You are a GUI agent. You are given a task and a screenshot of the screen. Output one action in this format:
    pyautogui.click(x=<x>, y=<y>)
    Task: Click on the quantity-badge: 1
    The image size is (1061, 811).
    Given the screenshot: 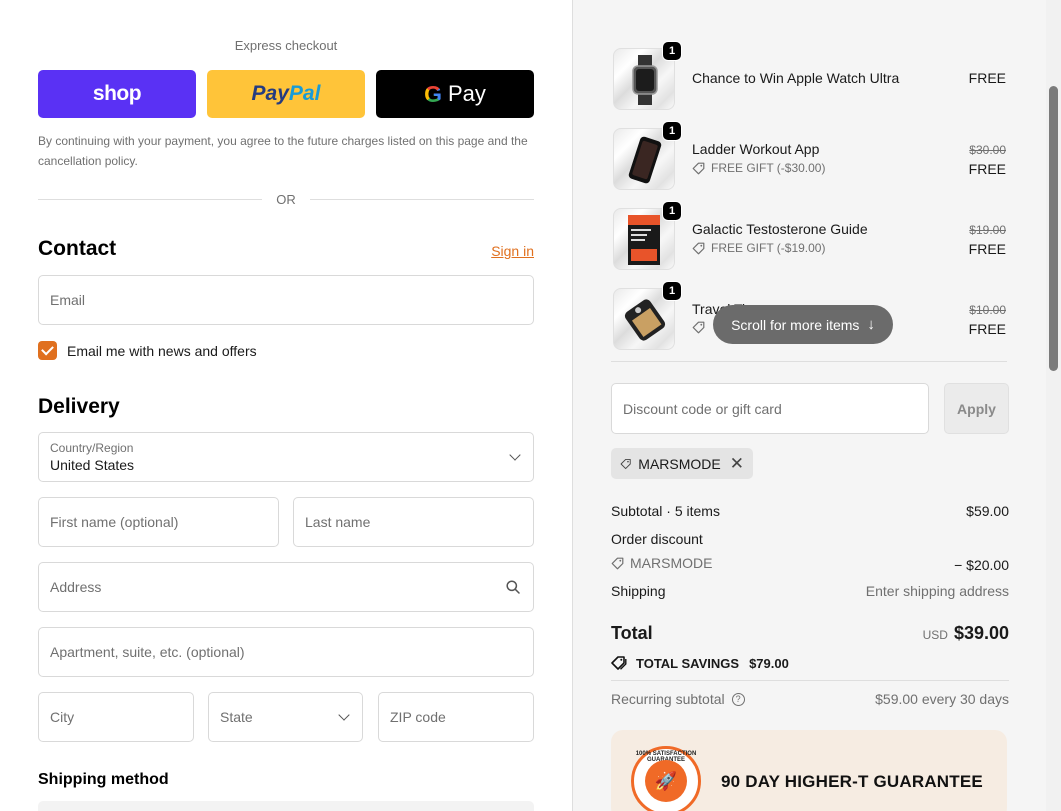 What is the action you would take?
    pyautogui.click(x=672, y=211)
    